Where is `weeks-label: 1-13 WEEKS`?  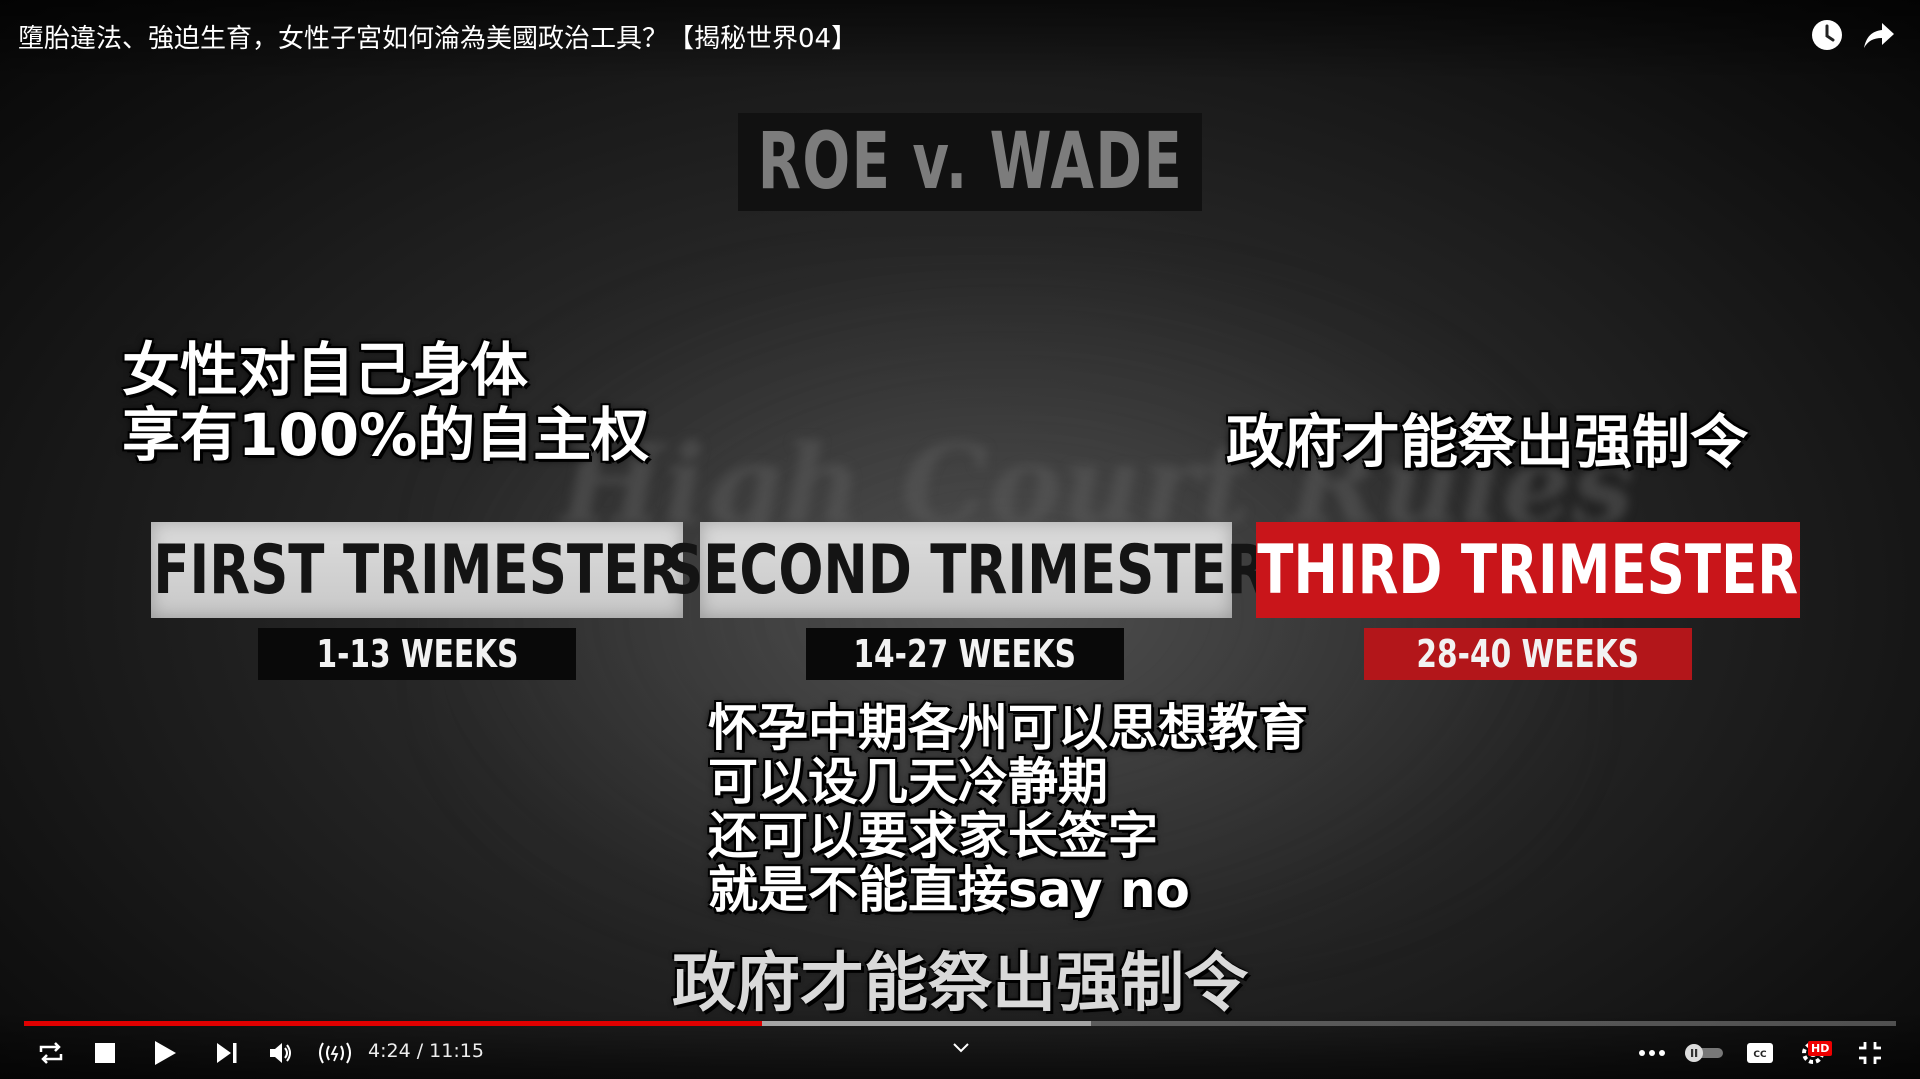
weeks-label: 1-13 WEEKS is located at coordinates (417, 654).